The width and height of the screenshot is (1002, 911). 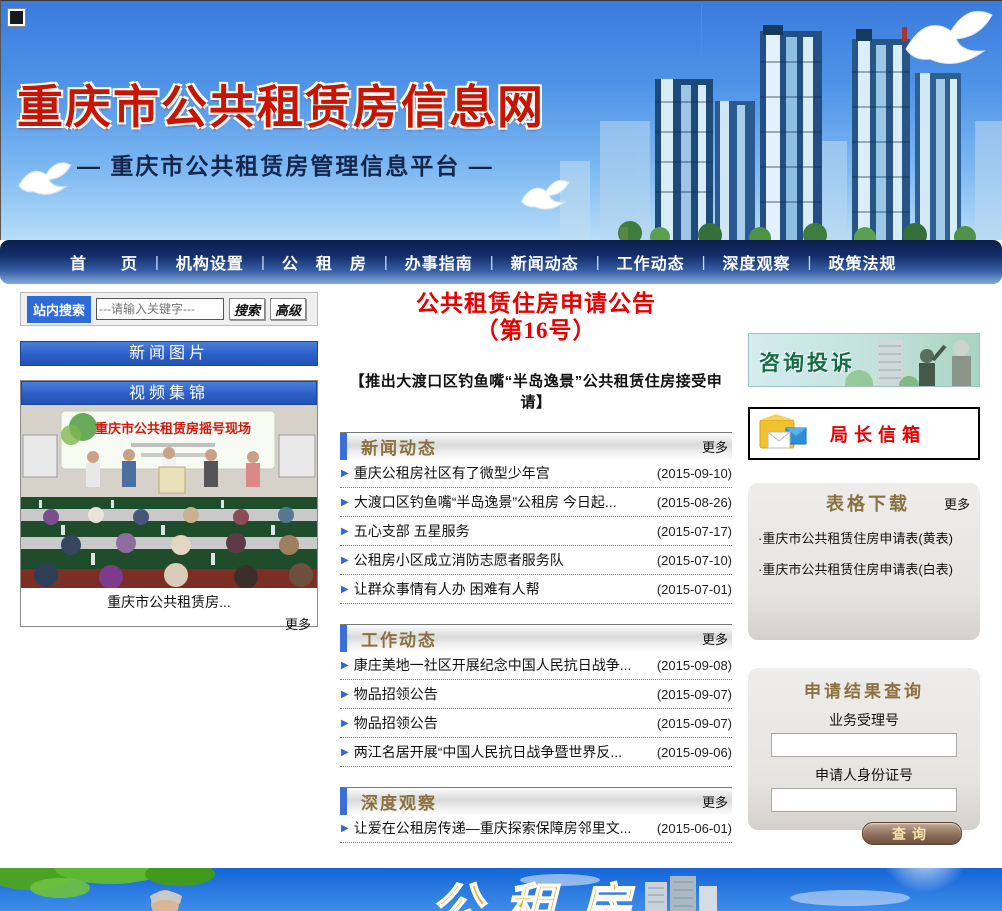 What do you see at coordinates (694, 752) in the screenshot?
I see `news-date: (2015-09-06)` at bounding box center [694, 752].